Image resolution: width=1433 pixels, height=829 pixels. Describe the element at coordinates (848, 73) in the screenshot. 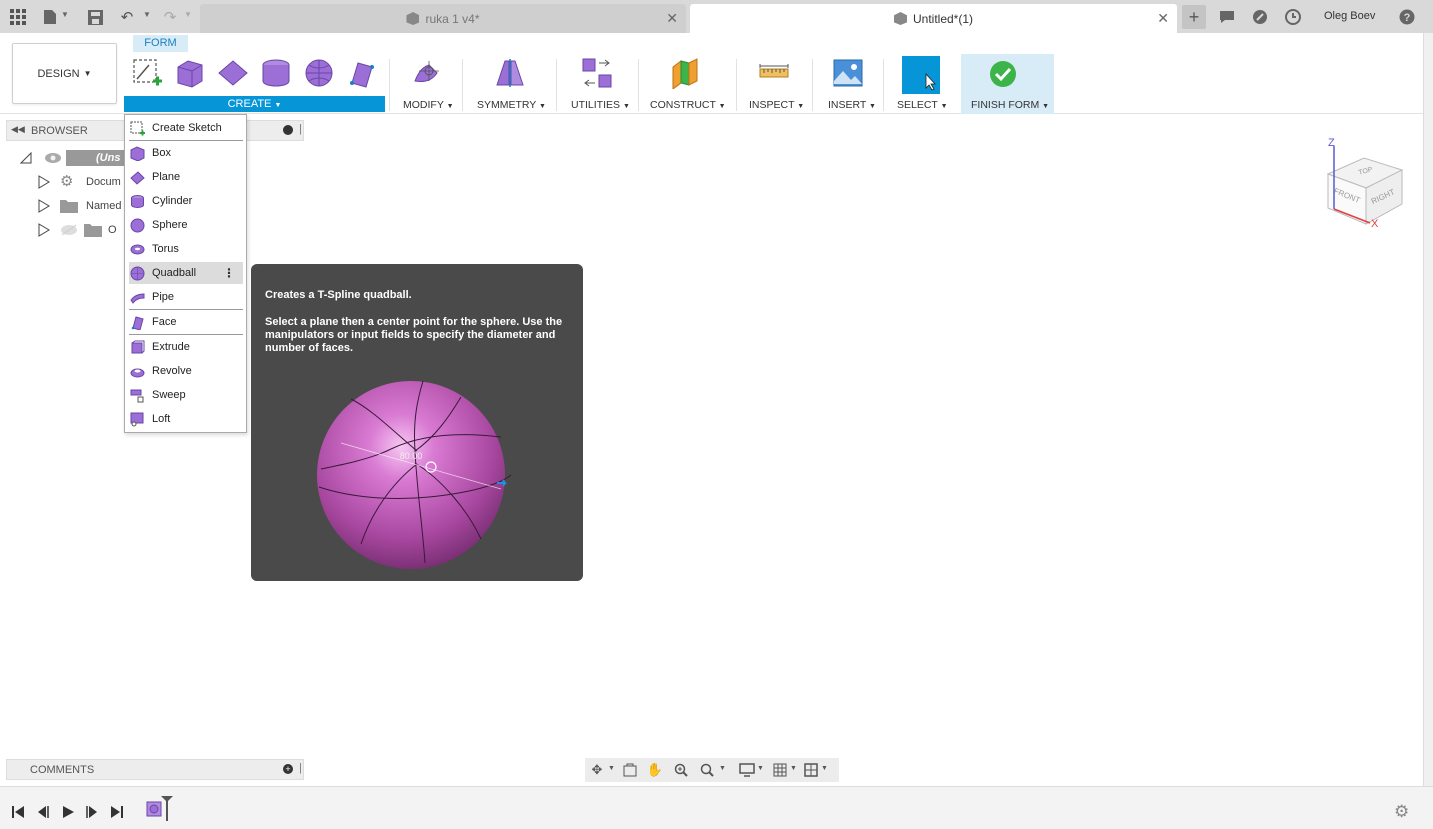

I see `insert-image-icon` at that location.